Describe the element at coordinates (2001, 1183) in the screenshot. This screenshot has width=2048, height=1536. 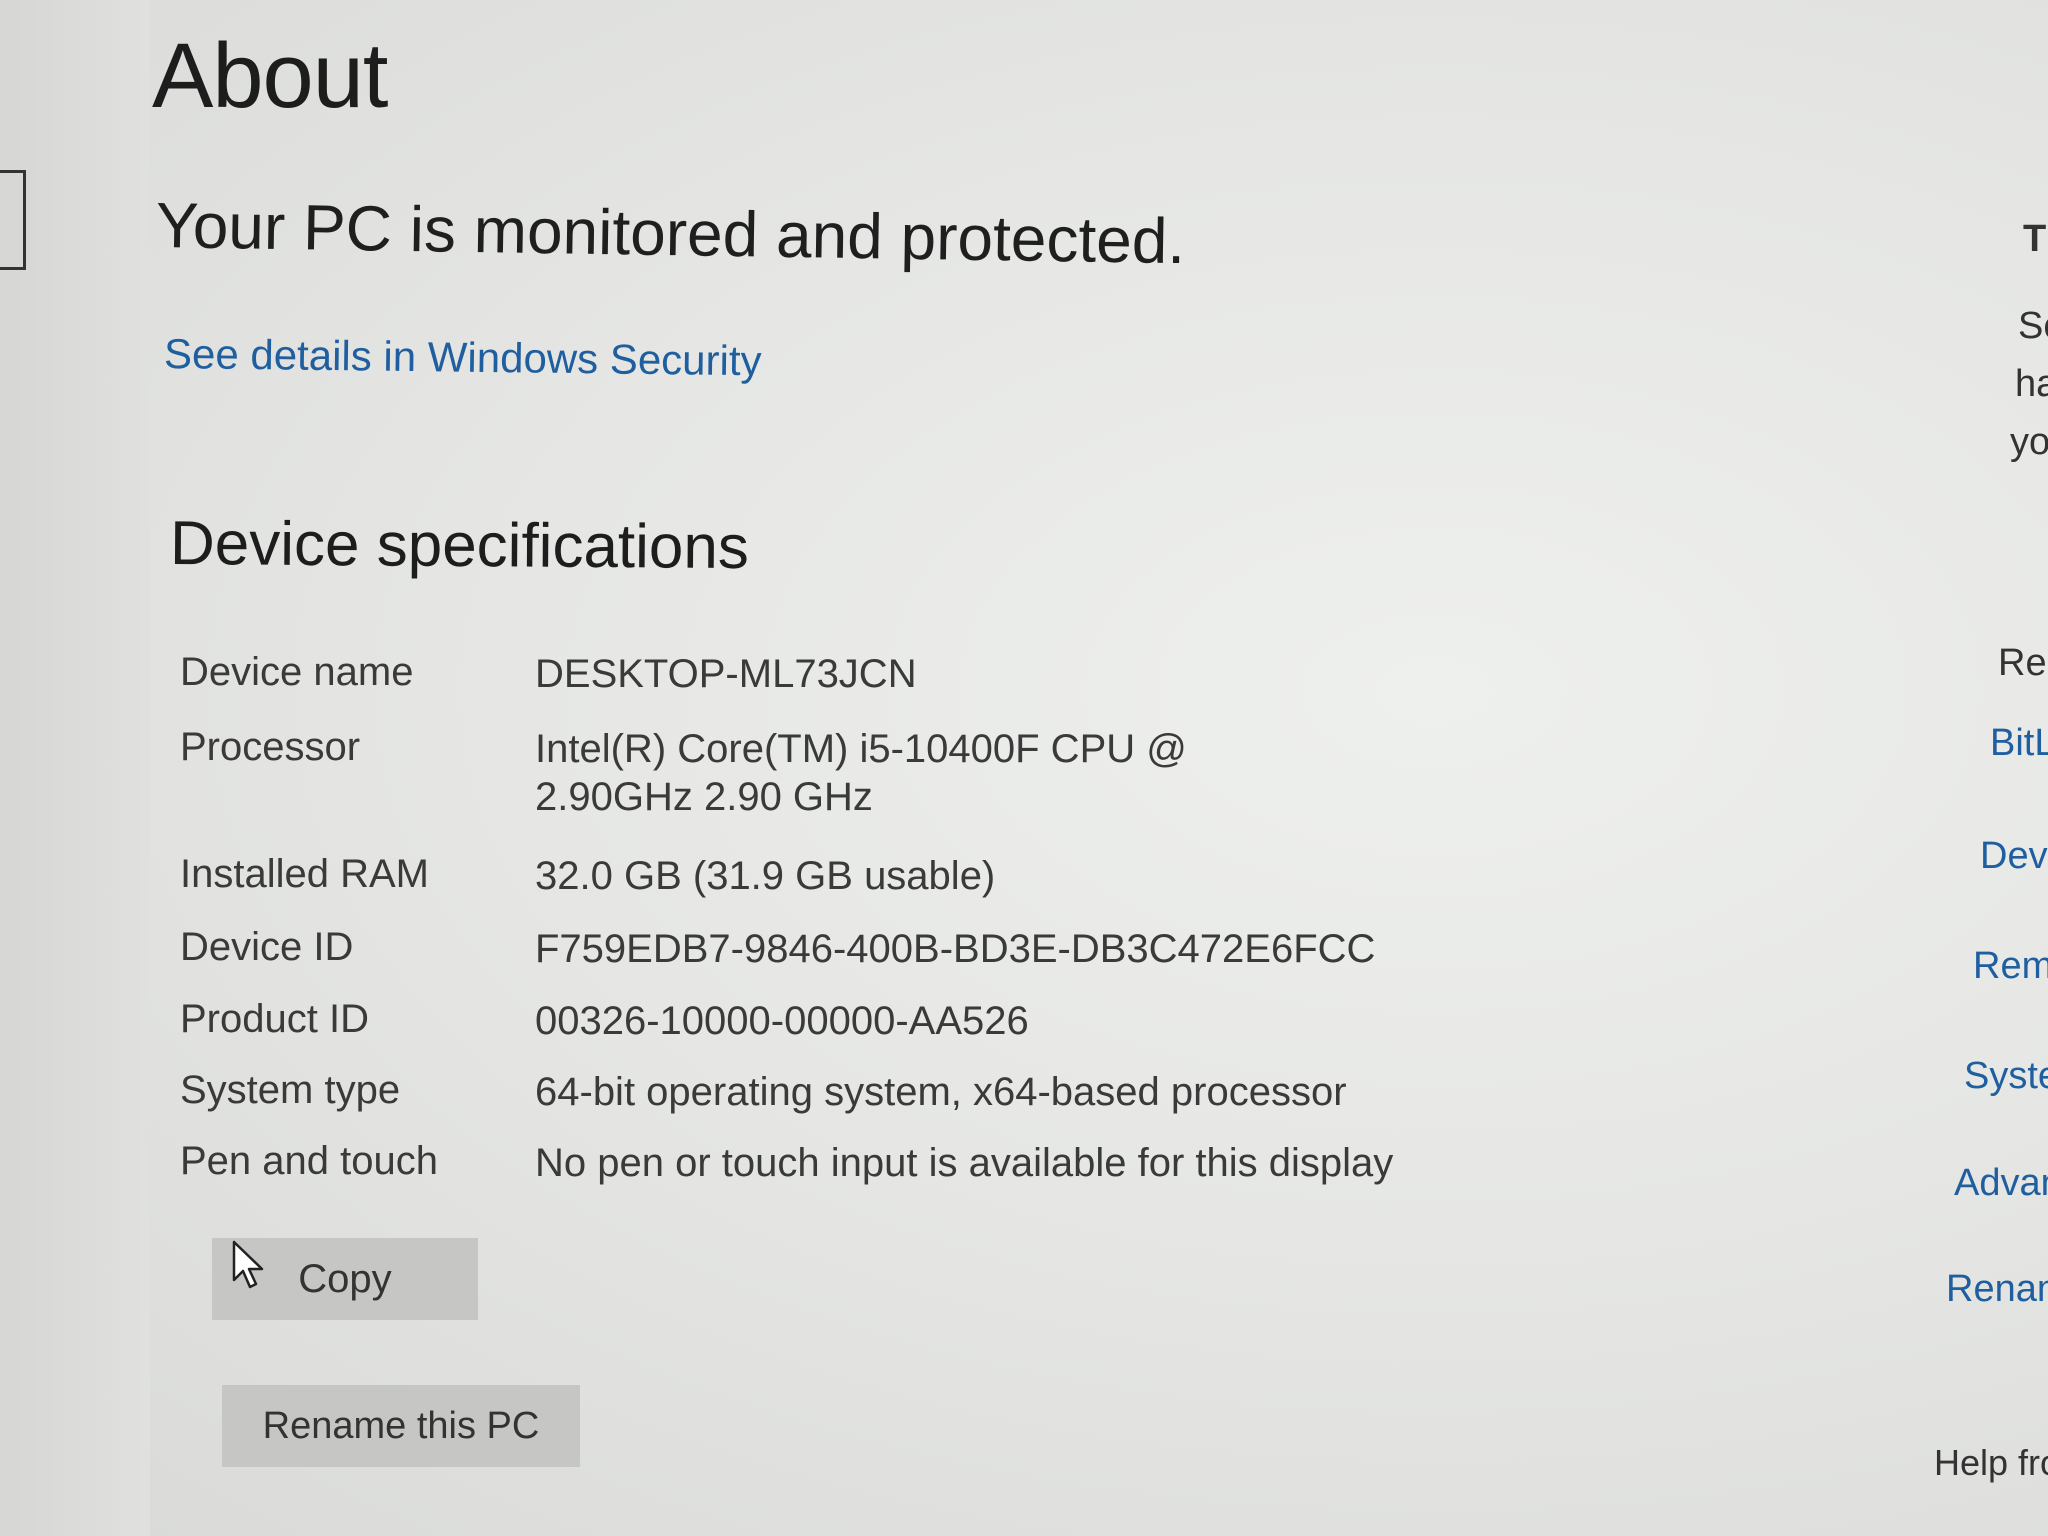
I see `advanced-system-settings-link: Advanc` at that location.